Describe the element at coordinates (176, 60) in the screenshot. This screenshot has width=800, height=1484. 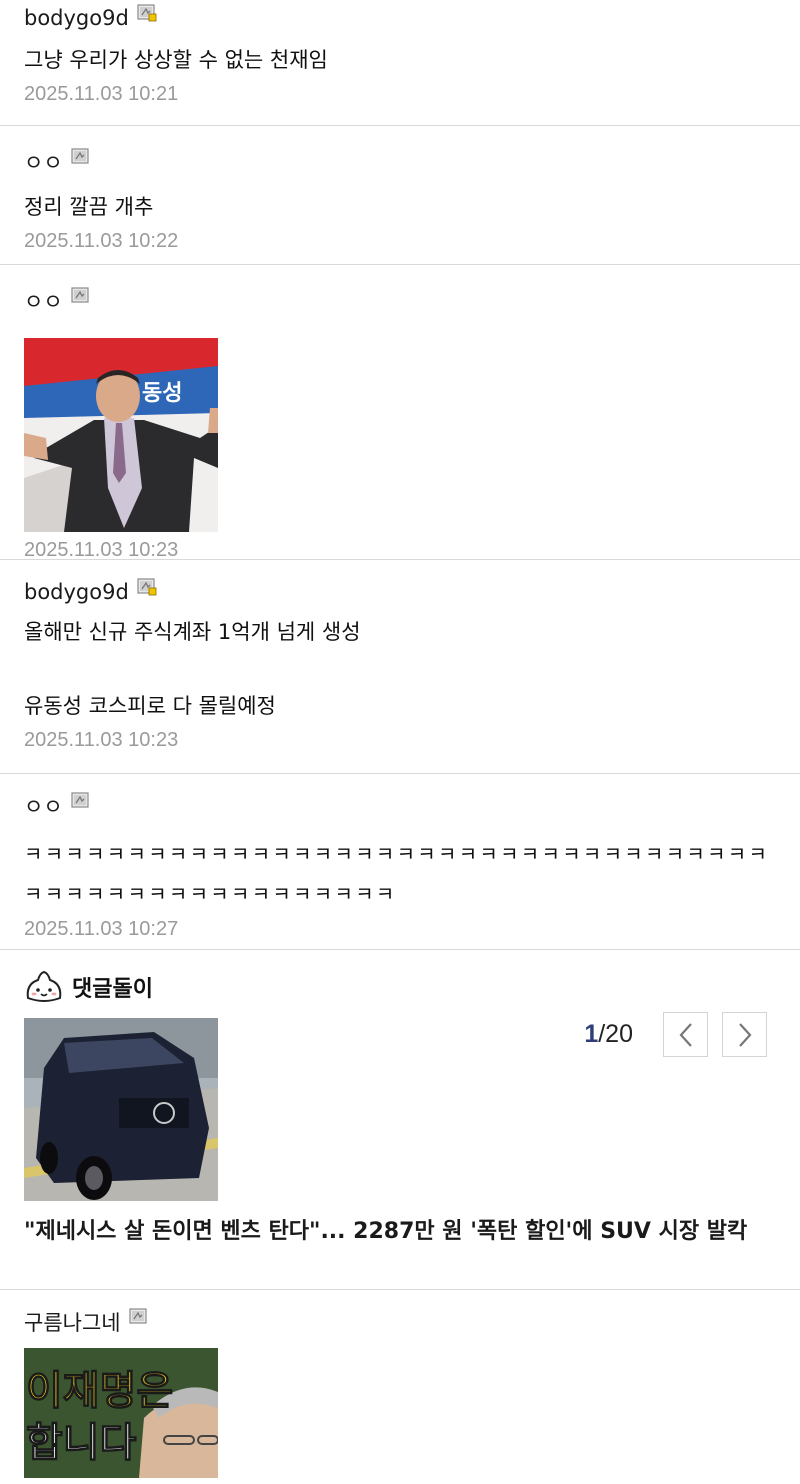
I see `comment-text: 그냥 우리가 상상할 수 없는 천재임` at that location.